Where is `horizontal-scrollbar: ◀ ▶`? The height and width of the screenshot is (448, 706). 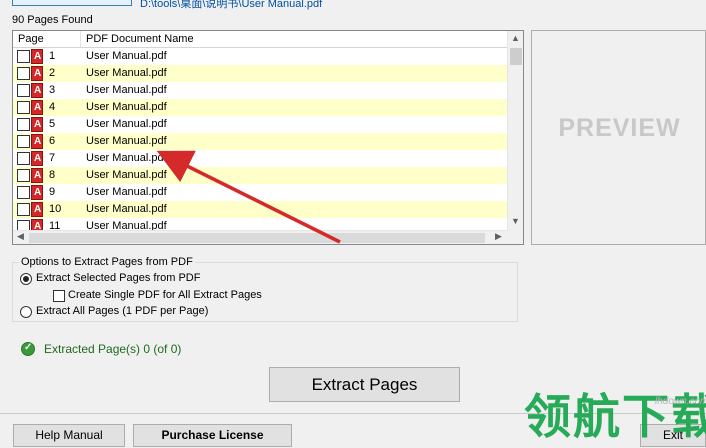 horizontal-scrollbar: ◀ ▶ is located at coordinates (261, 237).